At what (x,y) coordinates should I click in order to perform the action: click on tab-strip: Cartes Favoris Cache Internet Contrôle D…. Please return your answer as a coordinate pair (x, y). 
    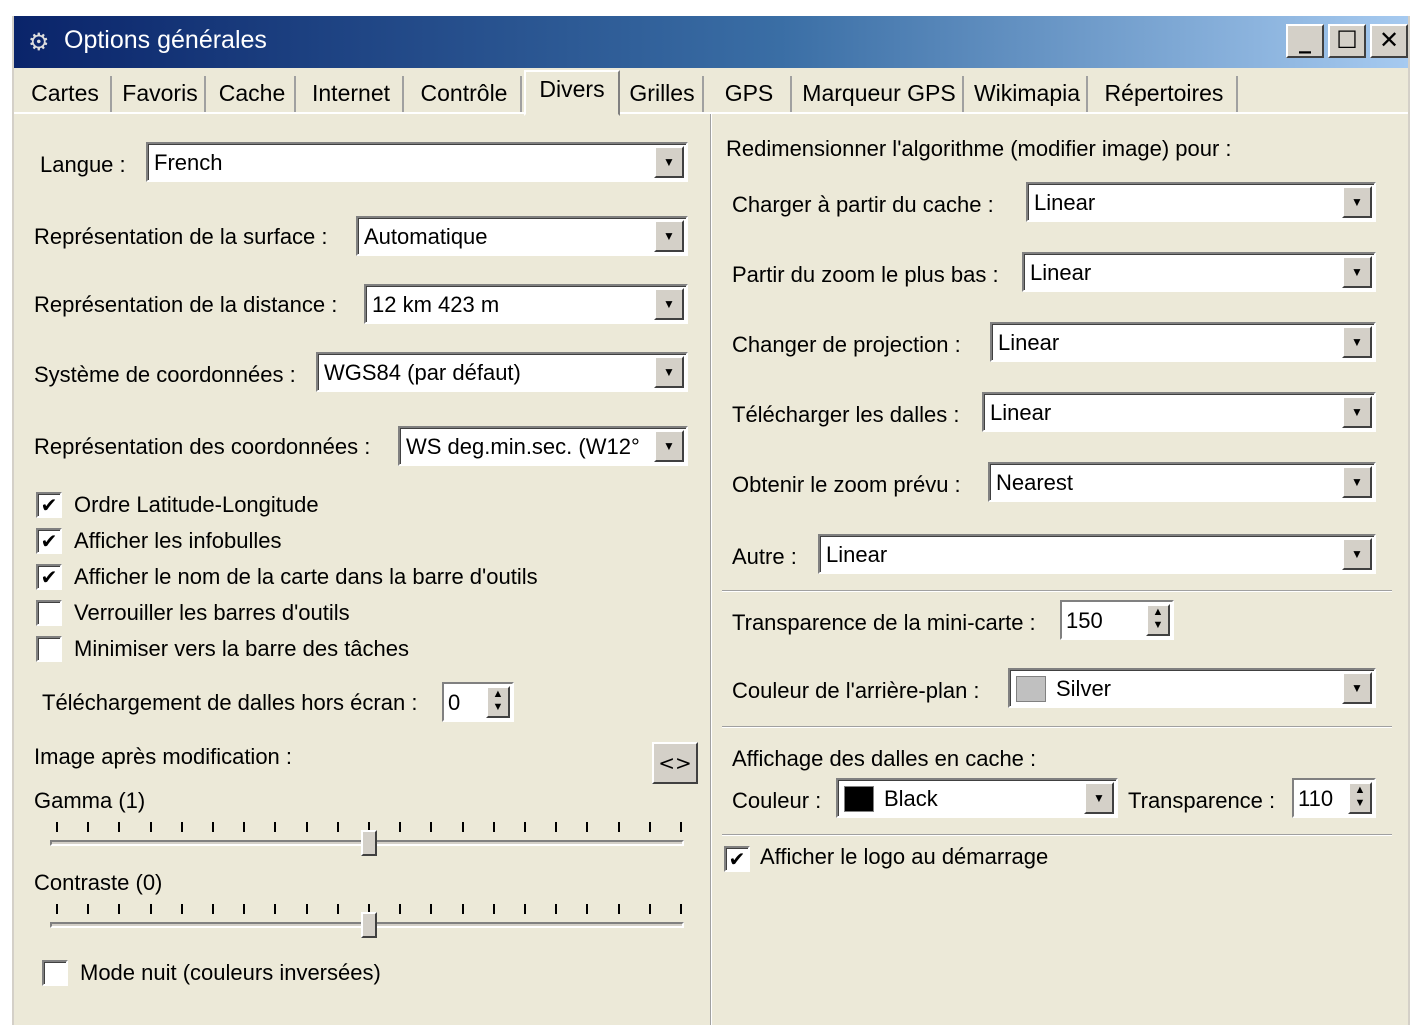
    Looking at the image, I should click on (711, 92).